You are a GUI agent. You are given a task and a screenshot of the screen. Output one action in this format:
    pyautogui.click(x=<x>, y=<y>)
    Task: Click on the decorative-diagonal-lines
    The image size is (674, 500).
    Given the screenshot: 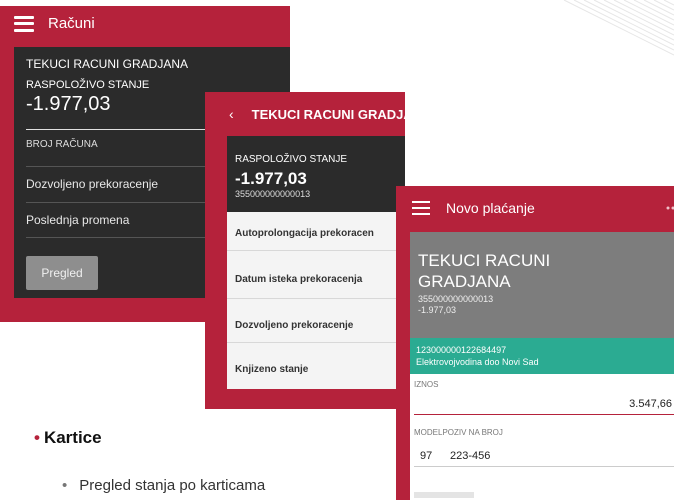 What is the action you would take?
    pyautogui.click(x=618, y=28)
    